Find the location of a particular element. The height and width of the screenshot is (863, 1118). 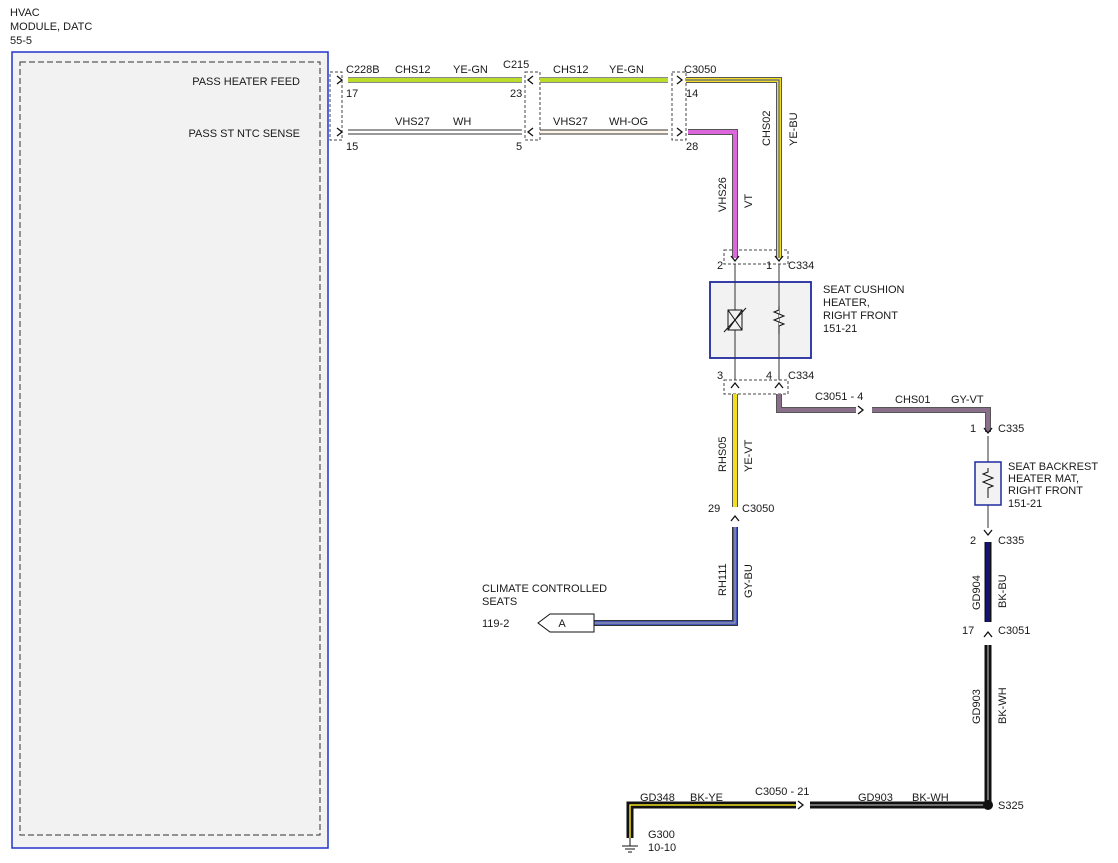

connector-c215: C215 is located at coordinates (516, 65).